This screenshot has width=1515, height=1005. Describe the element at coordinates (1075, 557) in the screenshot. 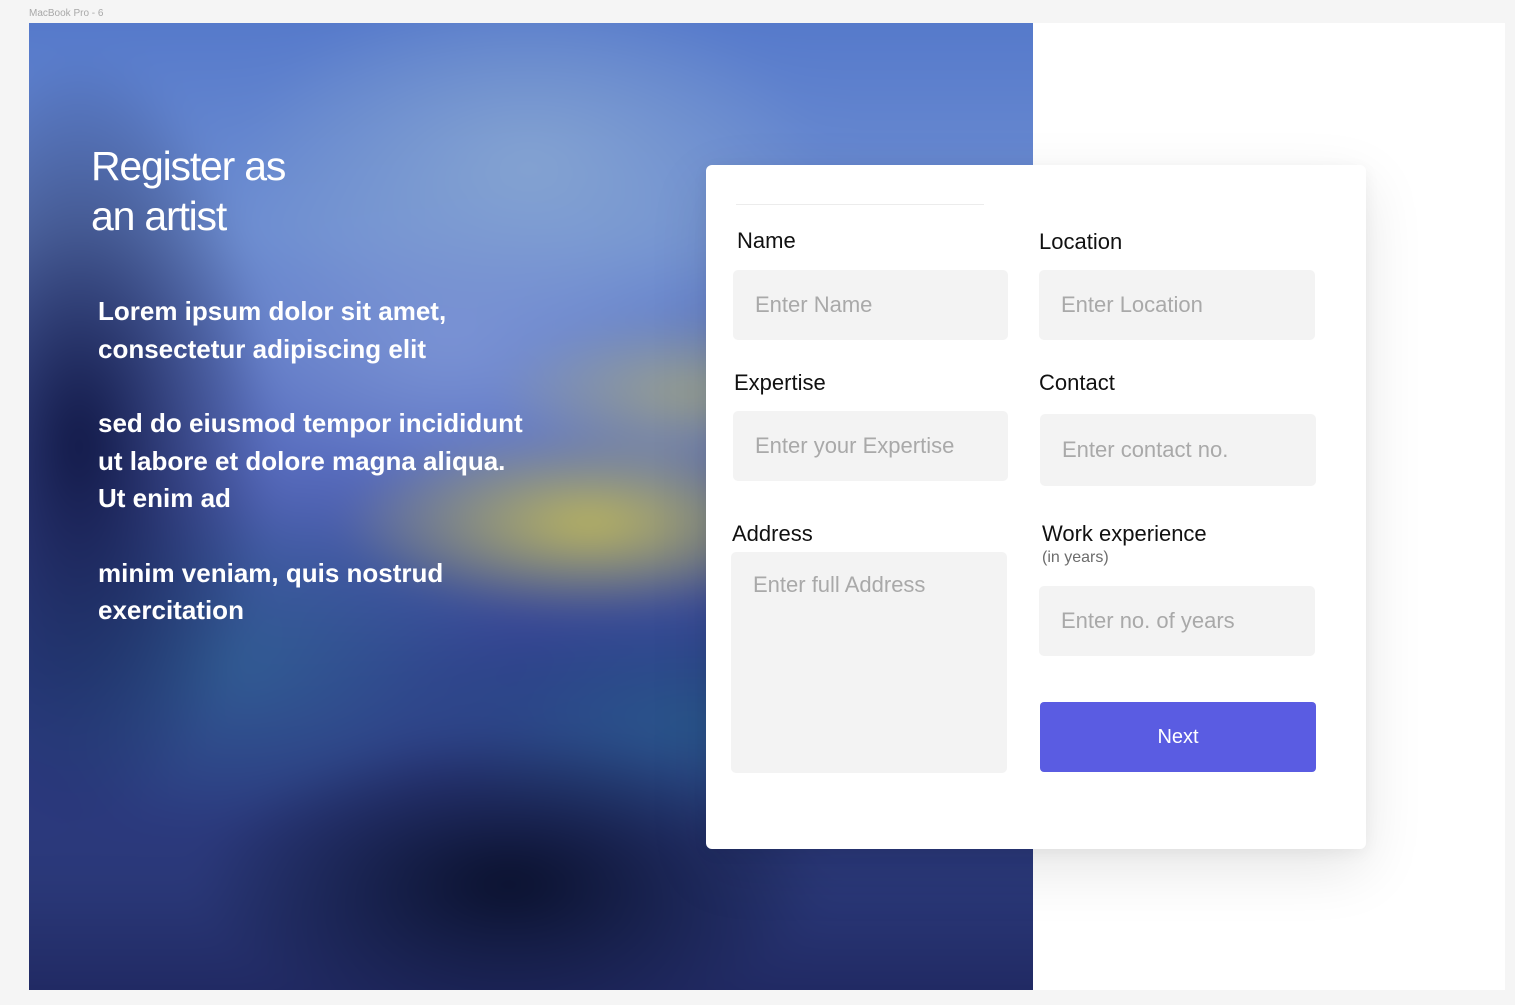

I see `work-experience-hint: (in years)` at that location.